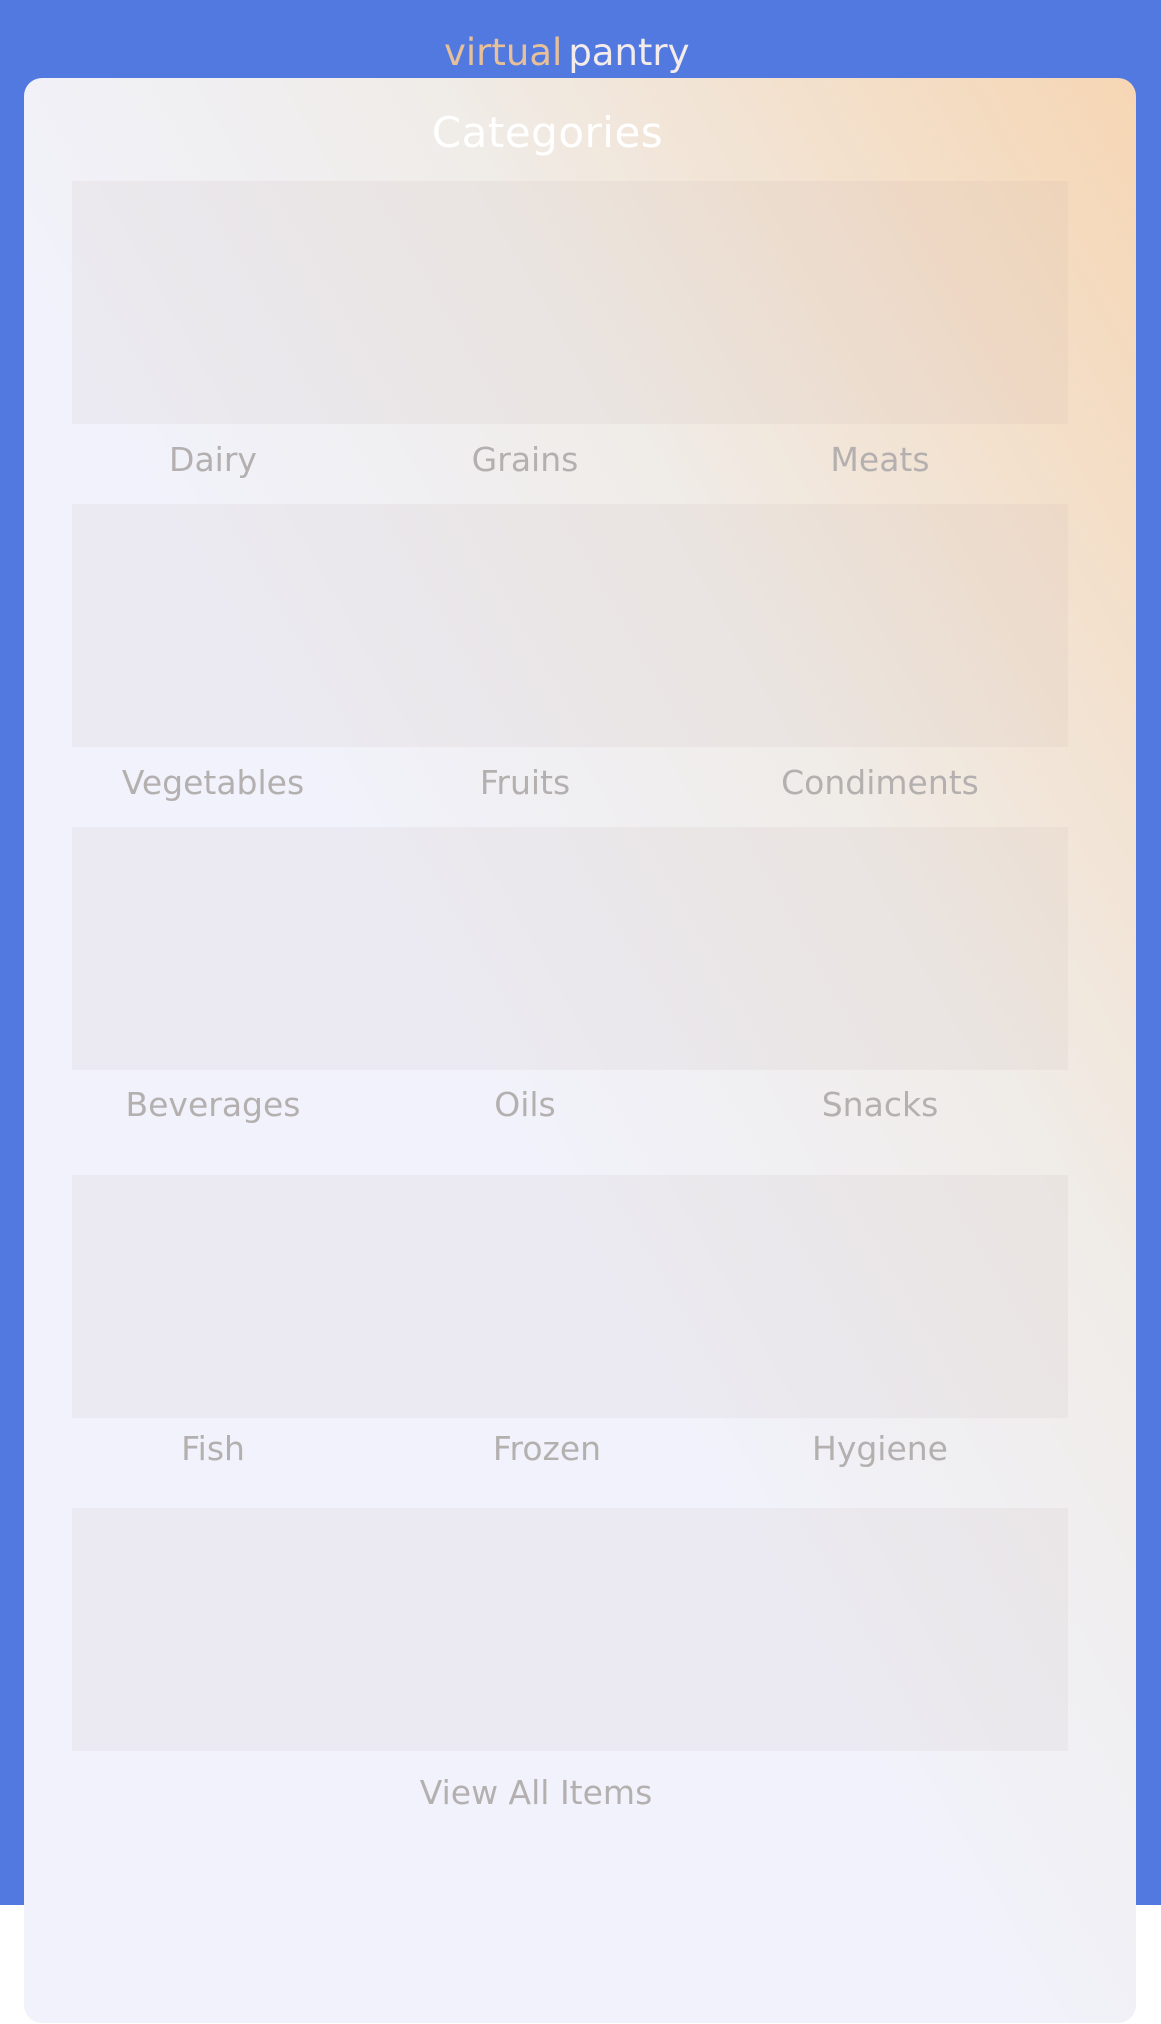 This screenshot has height=2024, width=1161. I want to click on category-grains: Grains, so click(525, 460).